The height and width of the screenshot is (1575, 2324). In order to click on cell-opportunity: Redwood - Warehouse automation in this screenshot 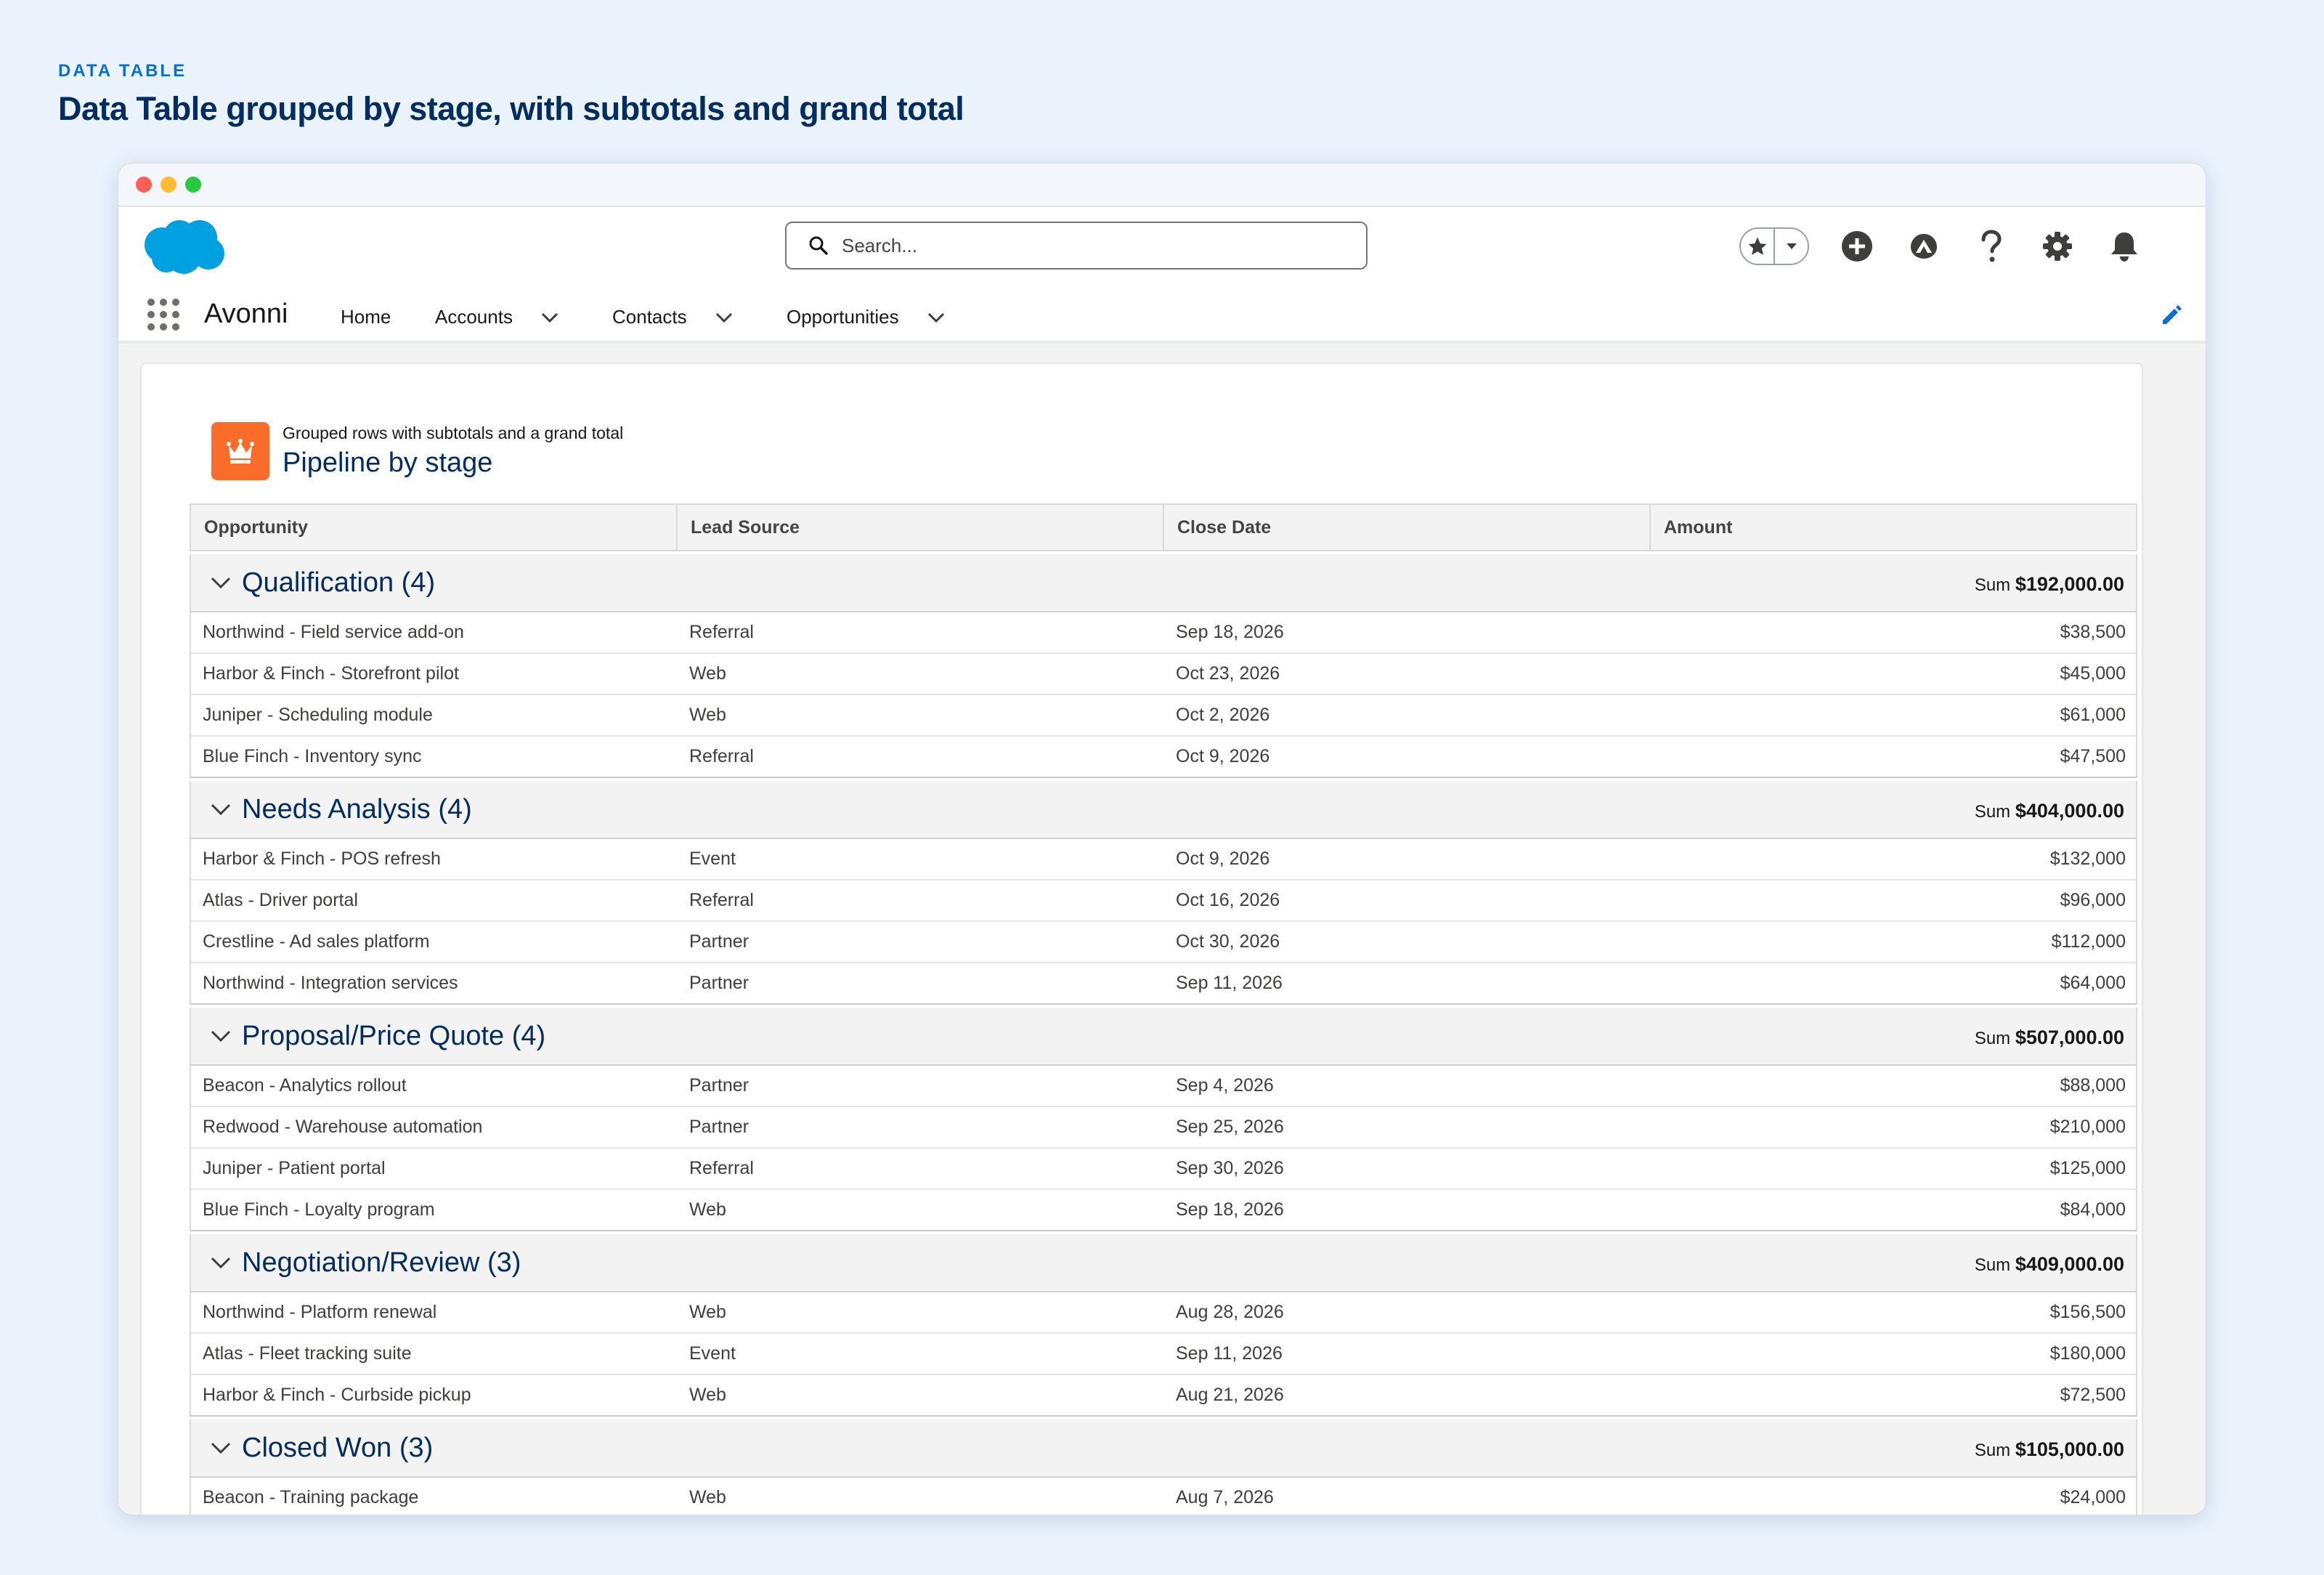, I will do `click(434, 1127)`.